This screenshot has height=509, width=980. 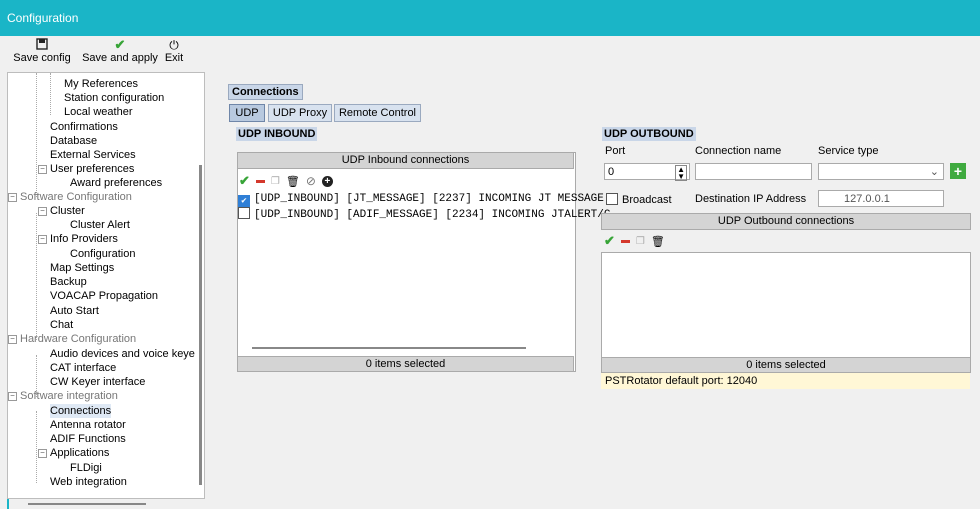 I want to click on inbound-actions: ✔ ❐ 🗑 ⊘ +, so click(x=286, y=181).